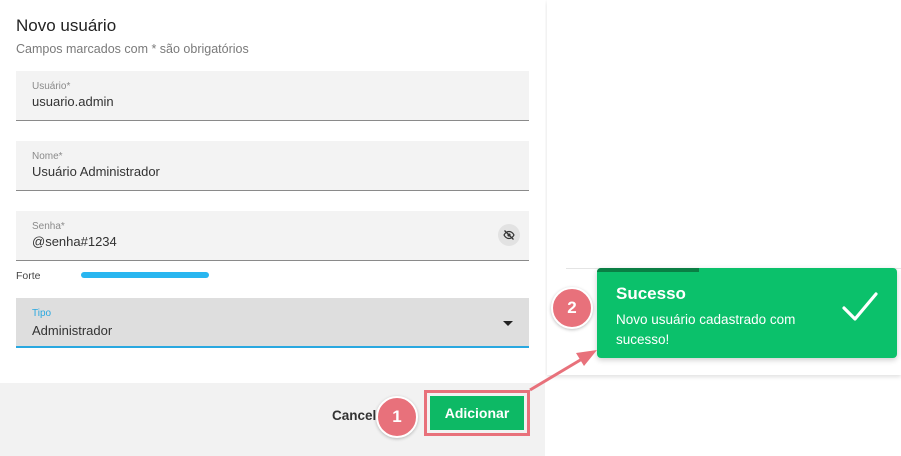 Image resolution: width=901 pixels, height=456 pixels. I want to click on annotation-arrow, so click(563, 371).